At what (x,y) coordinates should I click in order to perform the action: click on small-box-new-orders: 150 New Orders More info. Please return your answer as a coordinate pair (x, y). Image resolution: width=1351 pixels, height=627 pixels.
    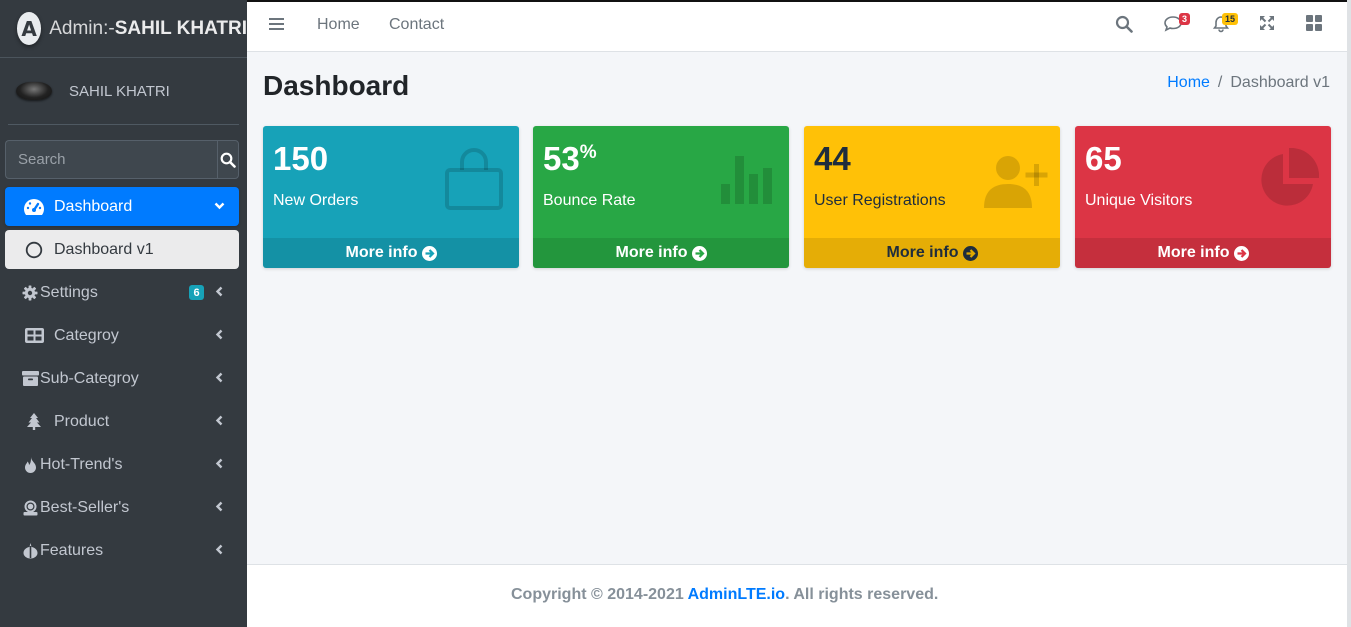
    Looking at the image, I should click on (391, 197).